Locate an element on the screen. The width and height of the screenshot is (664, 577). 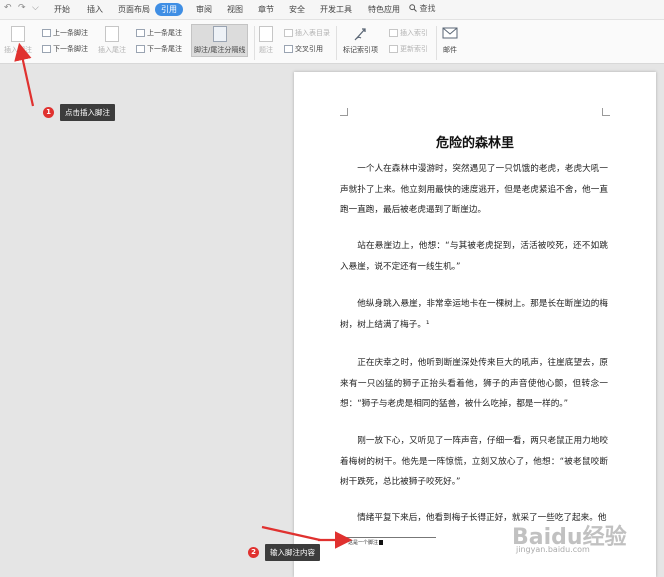
update-index-button: 更新索引 is located at coordinates (408, 49).